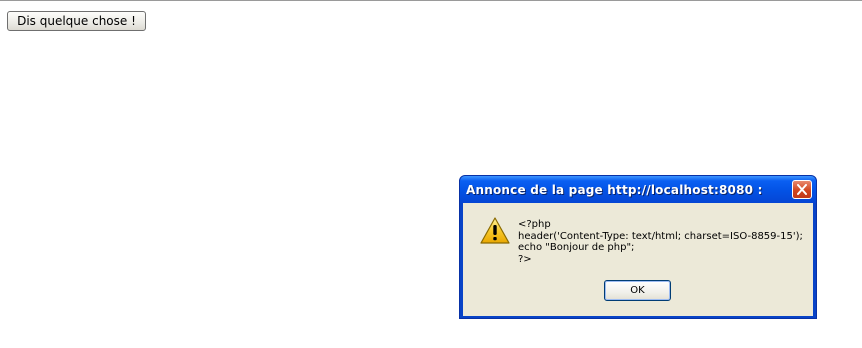 The image size is (862, 348). Describe the element at coordinates (431, 0) in the screenshot. I see `browser-top-border` at that location.